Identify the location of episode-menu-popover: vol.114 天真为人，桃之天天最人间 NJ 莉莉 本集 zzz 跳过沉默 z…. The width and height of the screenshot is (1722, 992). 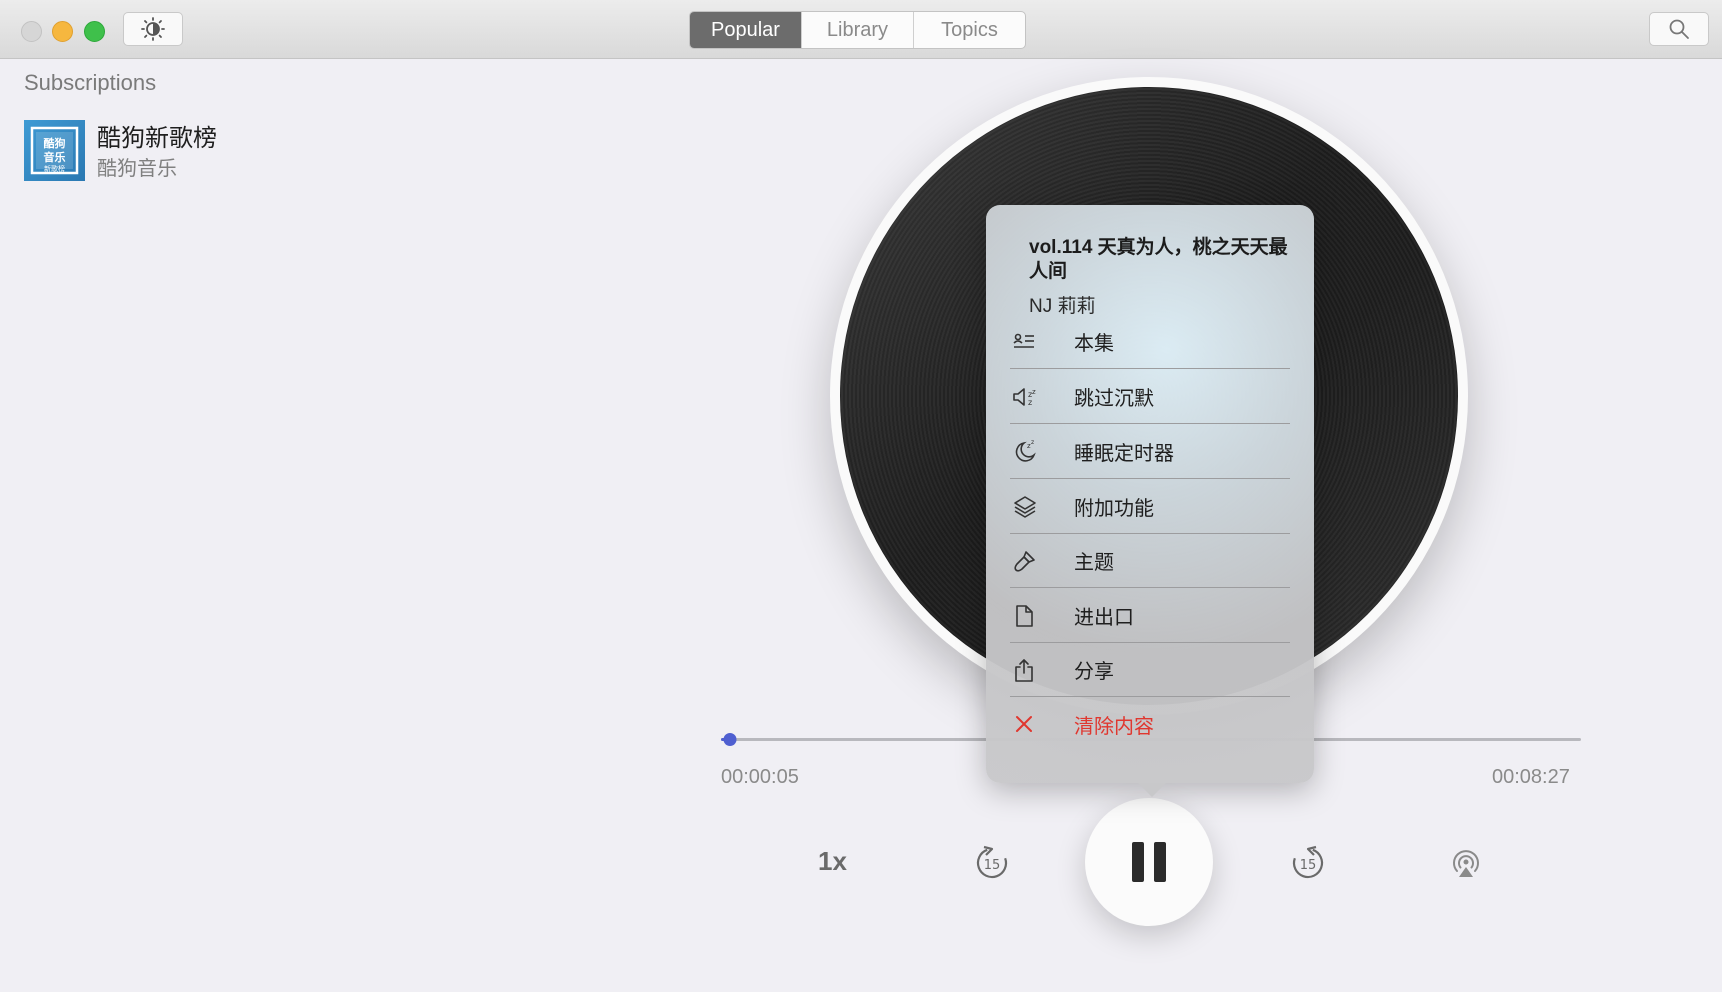
(1150, 501).